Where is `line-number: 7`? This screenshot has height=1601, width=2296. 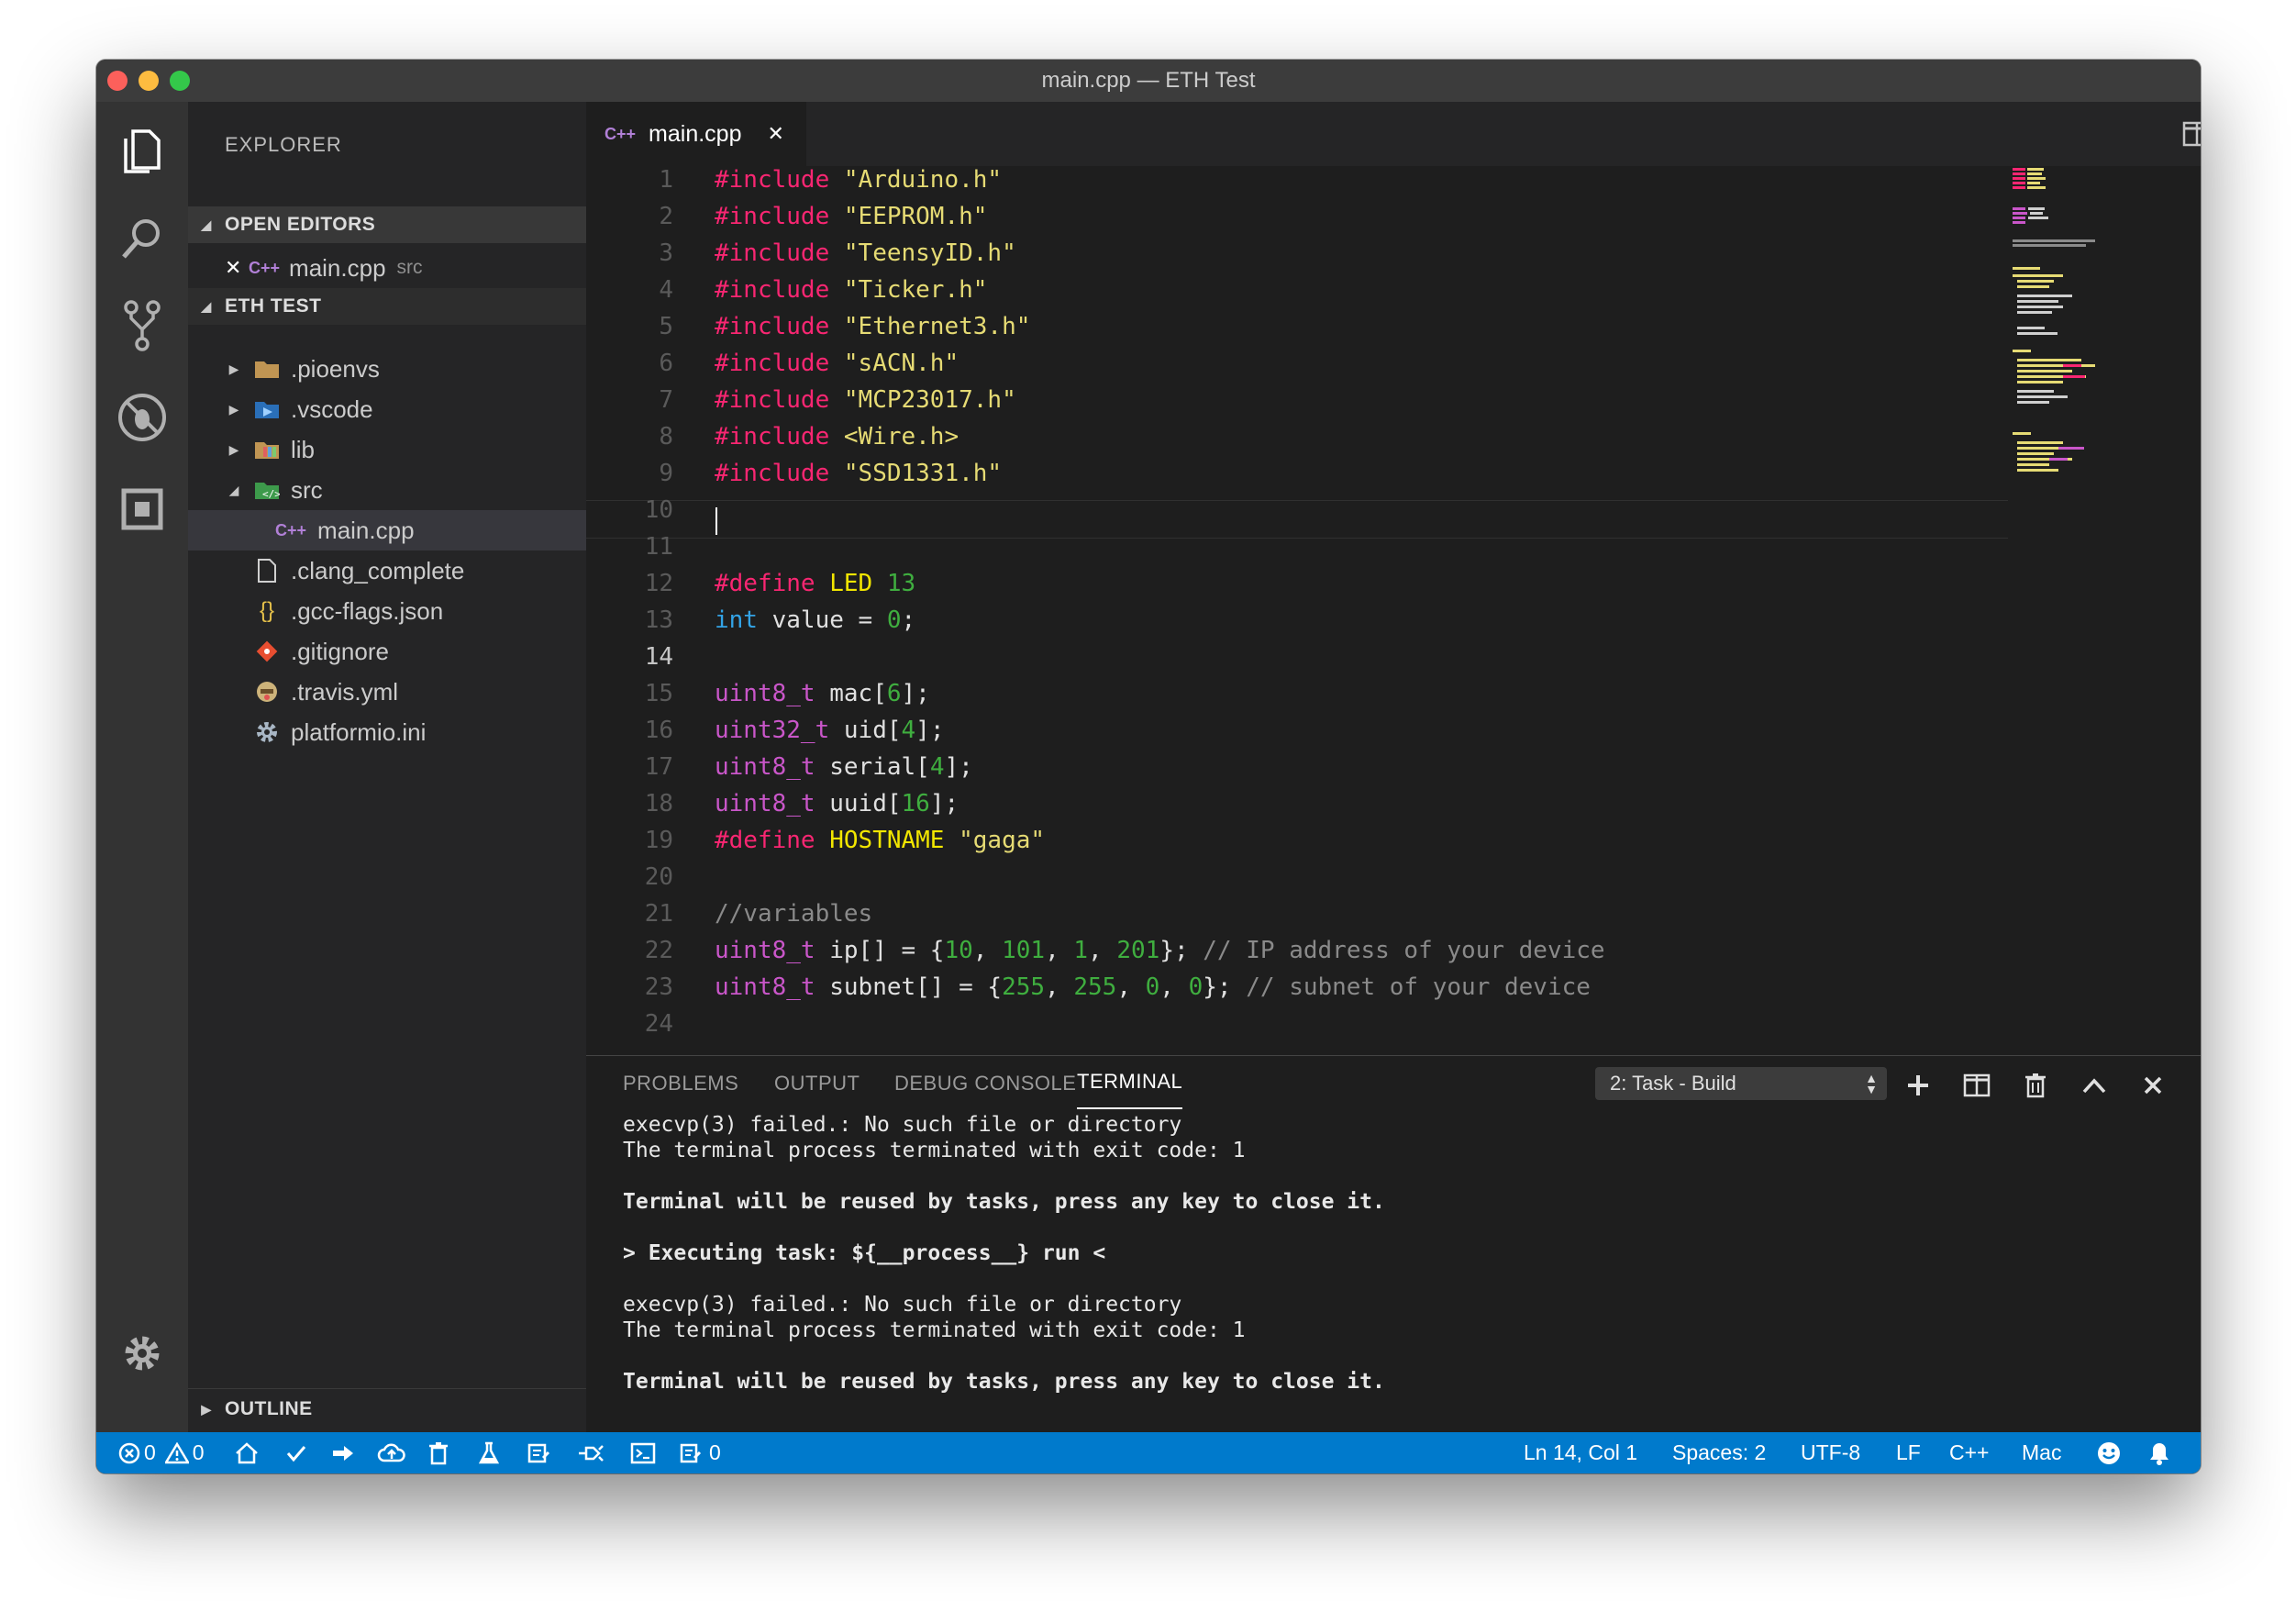
line-number: 7 is located at coordinates (666, 400).